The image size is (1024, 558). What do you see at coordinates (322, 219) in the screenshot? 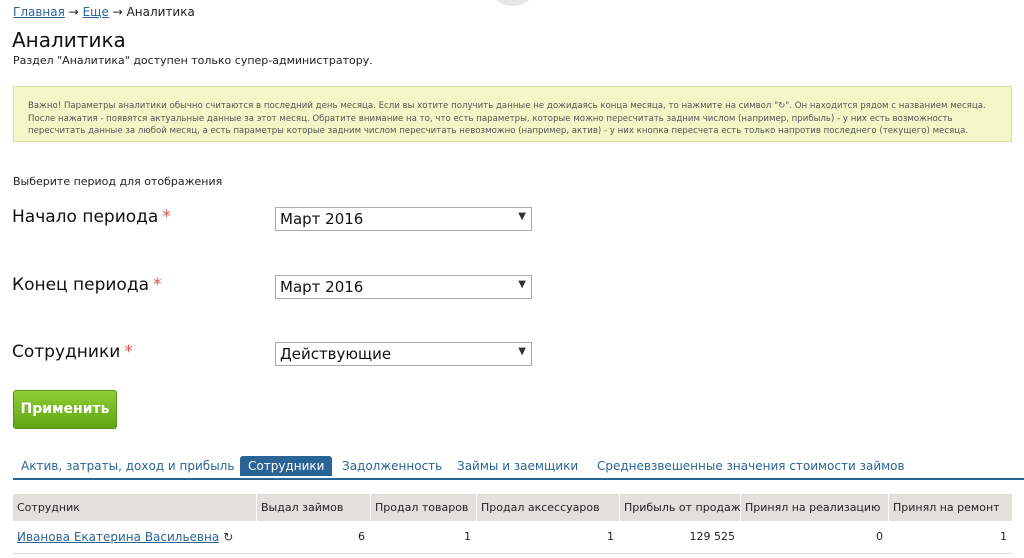
I see `start-period-value: Март 2016` at bounding box center [322, 219].